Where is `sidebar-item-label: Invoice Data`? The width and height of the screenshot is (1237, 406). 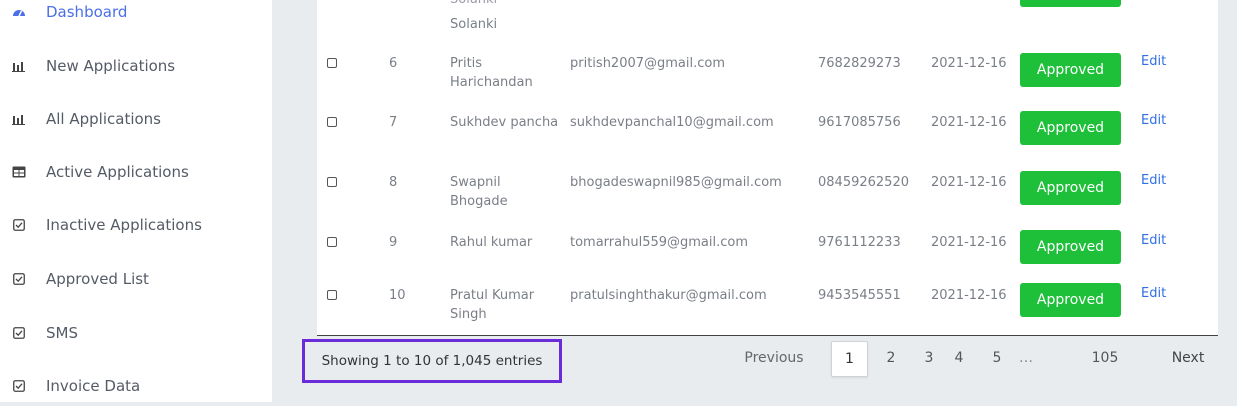 sidebar-item-label: Invoice Data is located at coordinates (93, 386).